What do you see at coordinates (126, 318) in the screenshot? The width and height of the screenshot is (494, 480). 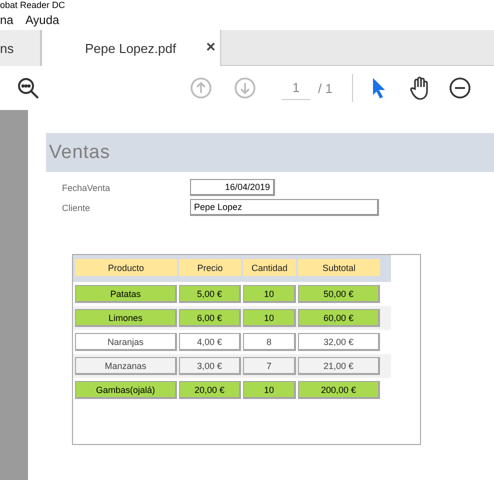 I see `table-cell: Limones` at bounding box center [126, 318].